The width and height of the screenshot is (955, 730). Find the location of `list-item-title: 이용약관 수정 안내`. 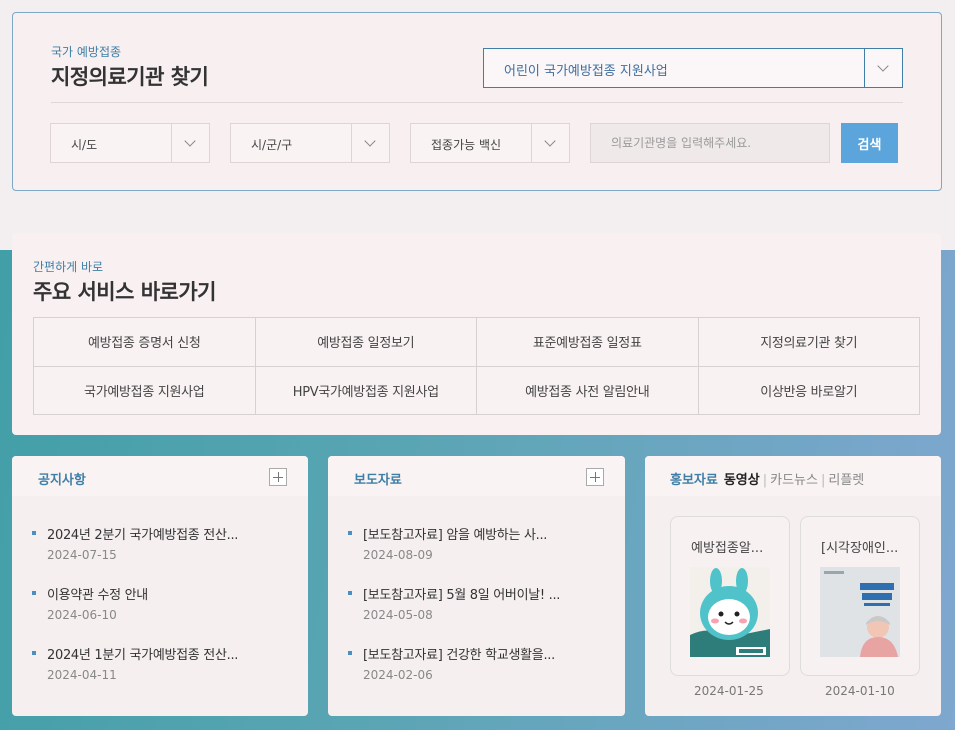

list-item-title: 이용약관 수정 안내 is located at coordinates (167, 593).